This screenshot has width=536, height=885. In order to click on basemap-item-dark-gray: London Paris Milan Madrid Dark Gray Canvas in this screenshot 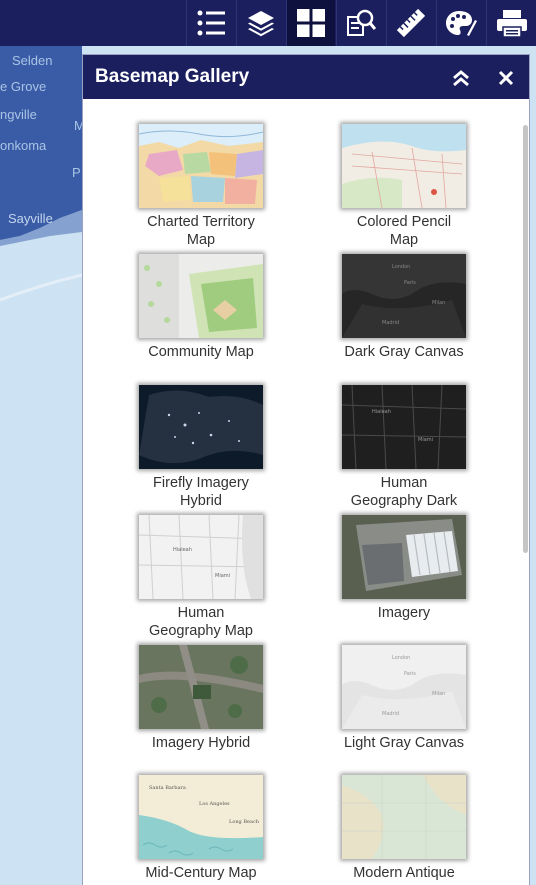, I will do `click(404, 307)`.